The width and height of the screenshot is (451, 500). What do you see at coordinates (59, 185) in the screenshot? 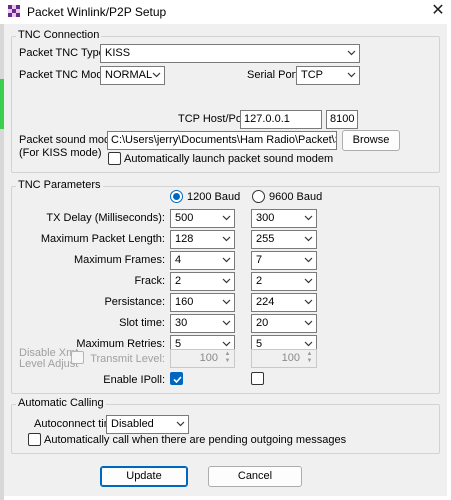
I see `tnc-parameters-legend: TNC Parameters` at bounding box center [59, 185].